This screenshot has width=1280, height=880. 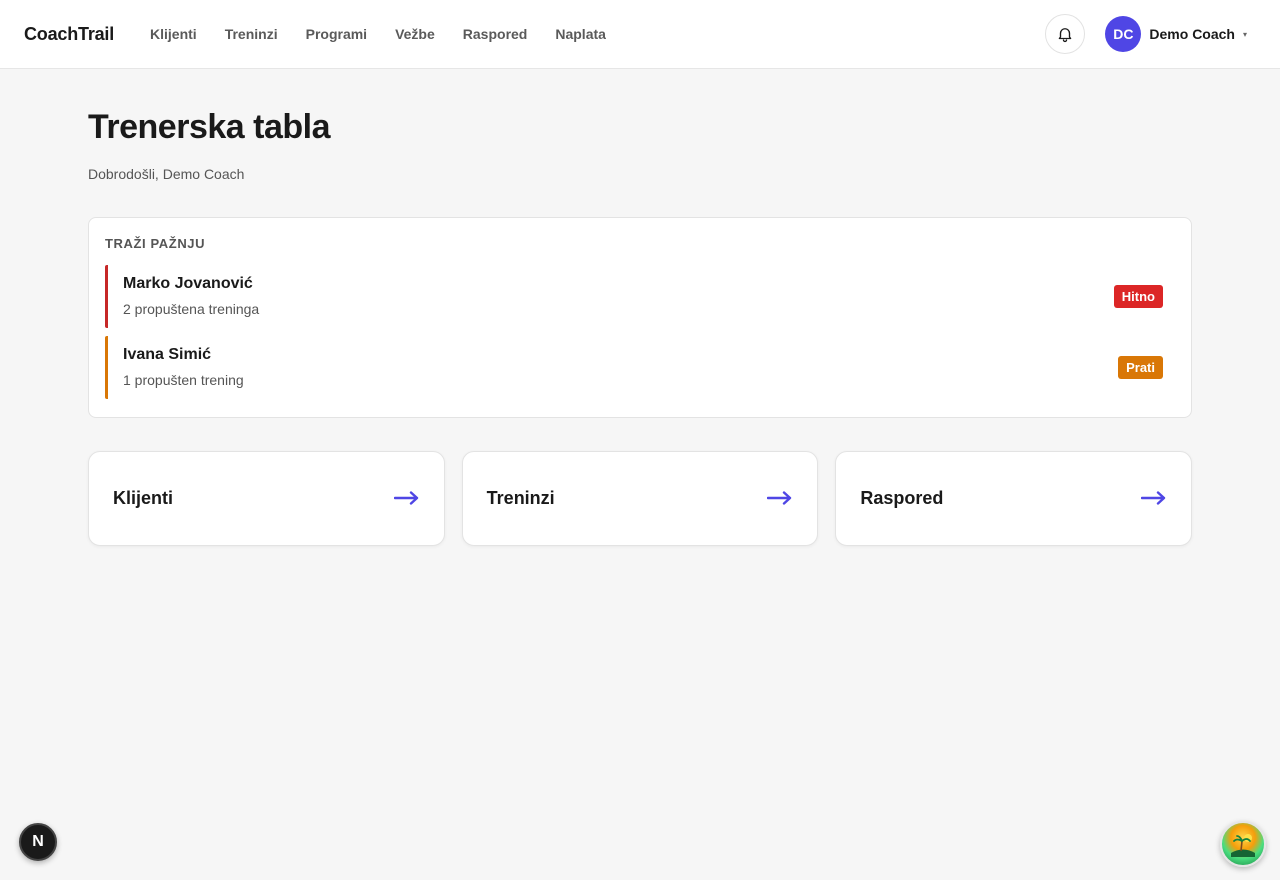 I want to click on user-menu: DC Demo Coach ▾, so click(x=1180, y=34).